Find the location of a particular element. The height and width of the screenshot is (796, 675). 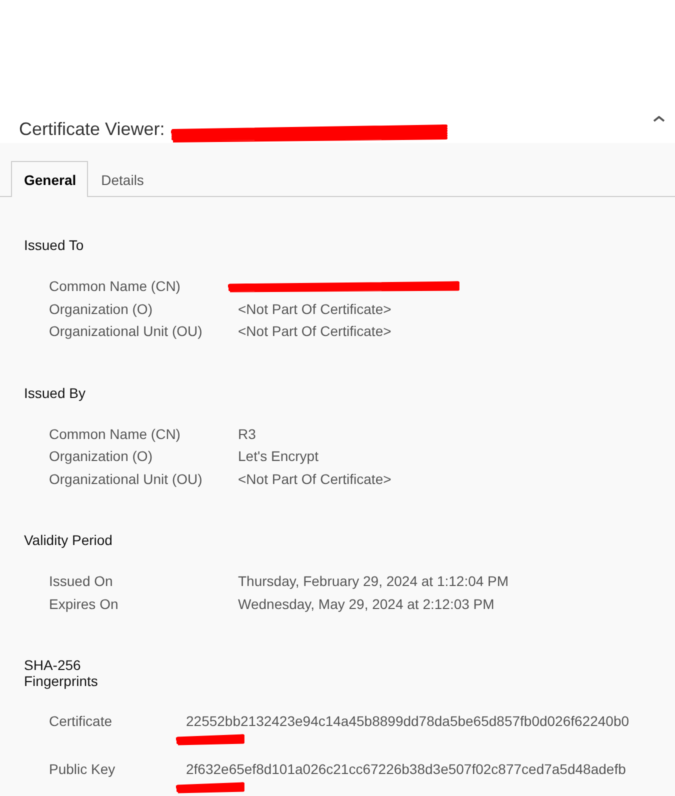

field-value: 2f632e65ef8d101a026c21cc67226b38d3e507f02c877ced7a5d48adefb is located at coordinates (406, 769).